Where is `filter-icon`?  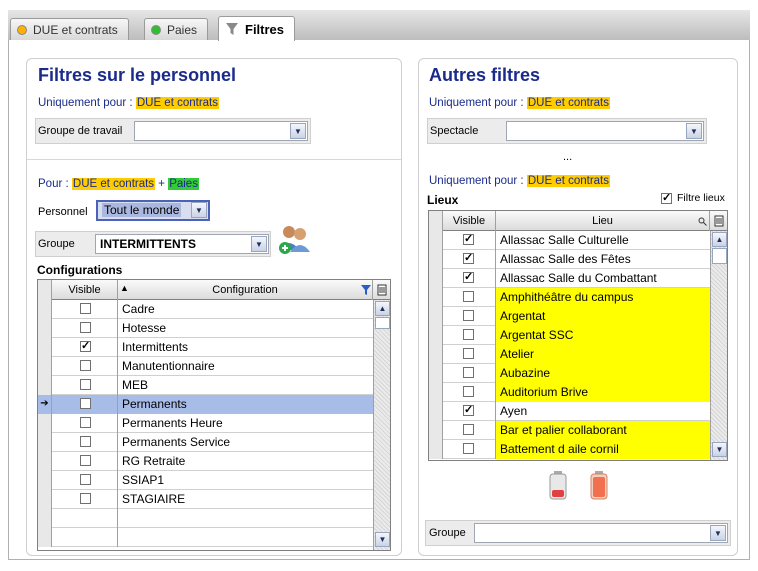 filter-icon is located at coordinates (366, 290).